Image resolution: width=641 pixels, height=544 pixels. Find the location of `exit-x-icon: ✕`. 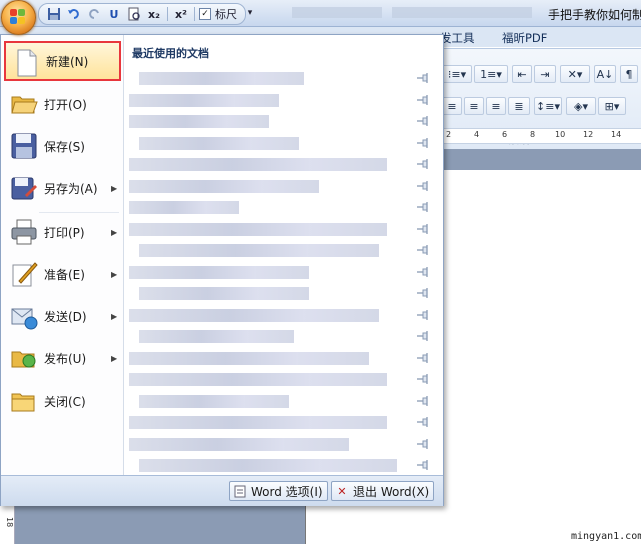

exit-x-icon: ✕ is located at coordinates (342, 491).